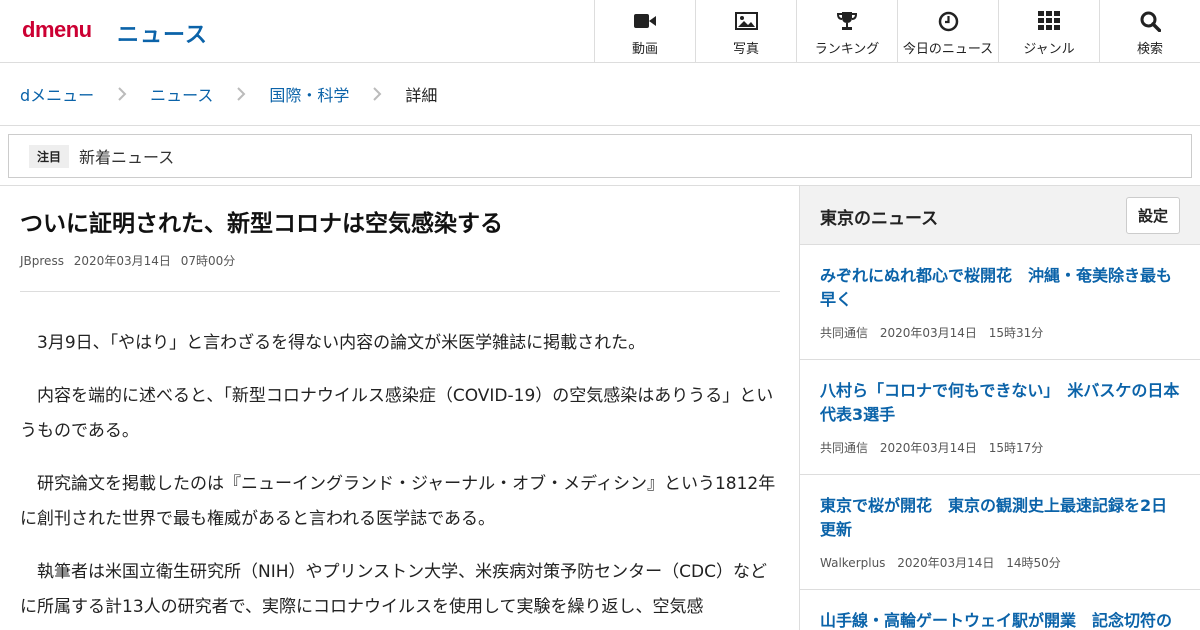 The image size is (1200, 630). Describe the element at coordinates (600, 156) in the screenshot. I see `attention-bar: 注目 新着ニュース` at that location.